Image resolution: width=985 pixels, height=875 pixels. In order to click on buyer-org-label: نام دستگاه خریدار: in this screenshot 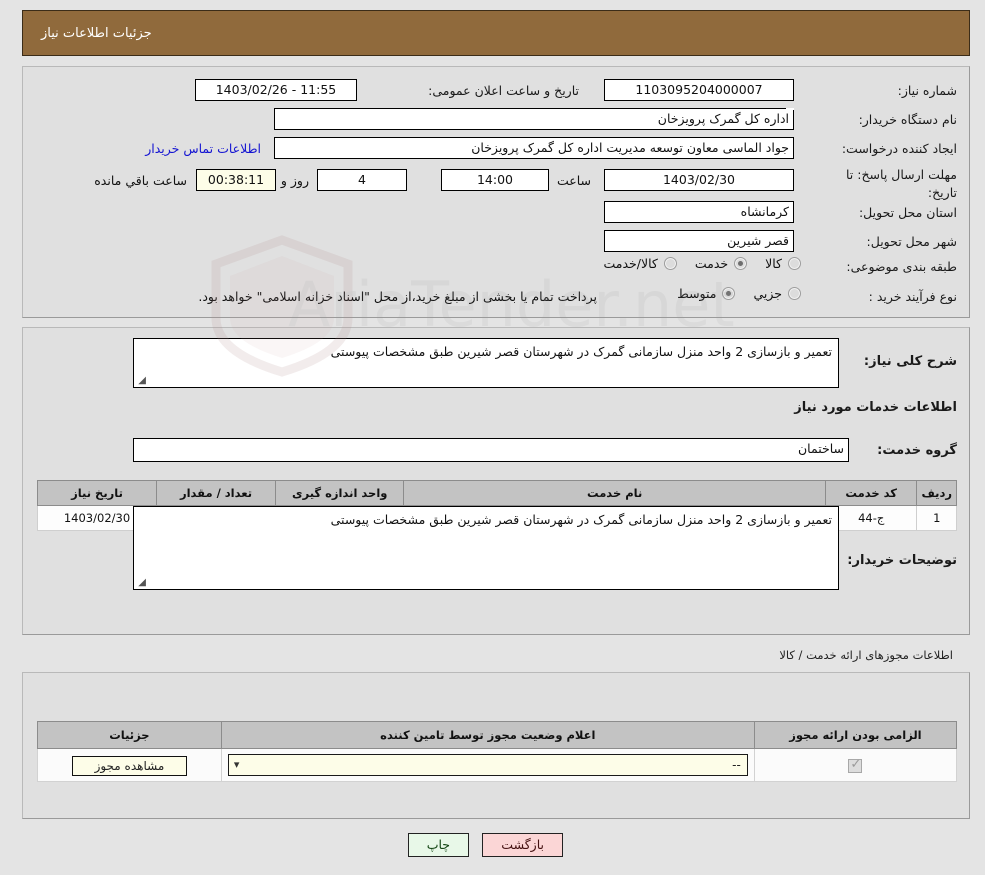, I will do `click(907, 119)`.